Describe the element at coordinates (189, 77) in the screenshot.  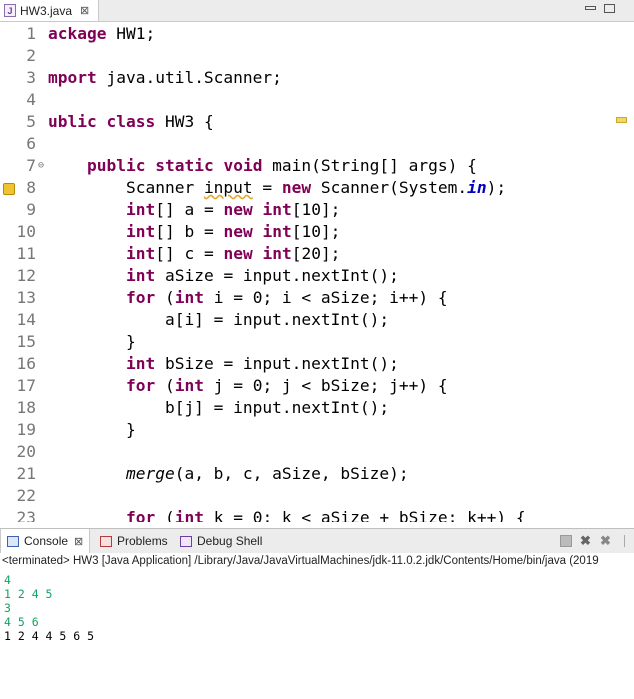
I see `code-token: java.util.Scanner;` at that location.